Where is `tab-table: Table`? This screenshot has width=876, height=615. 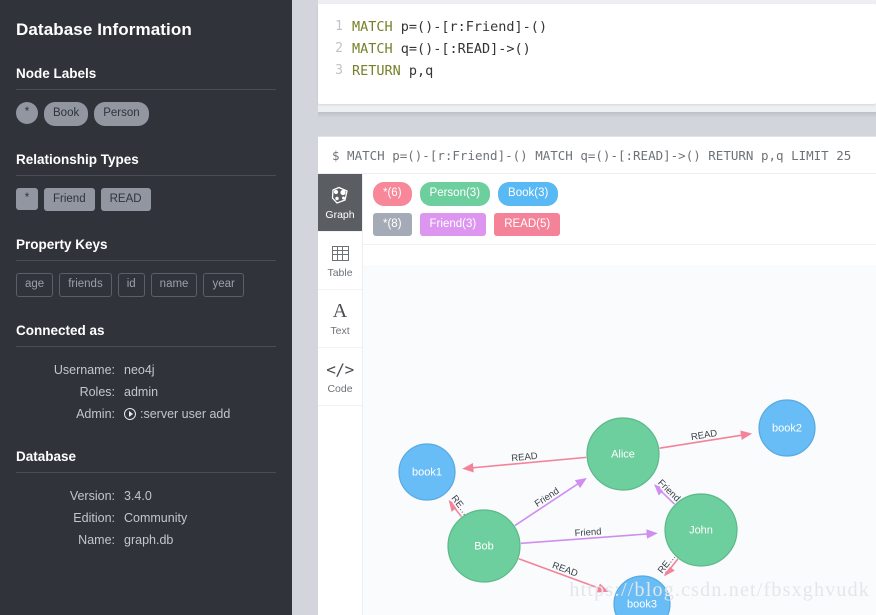 tab-table: Table is located at coordinates (340, 261).